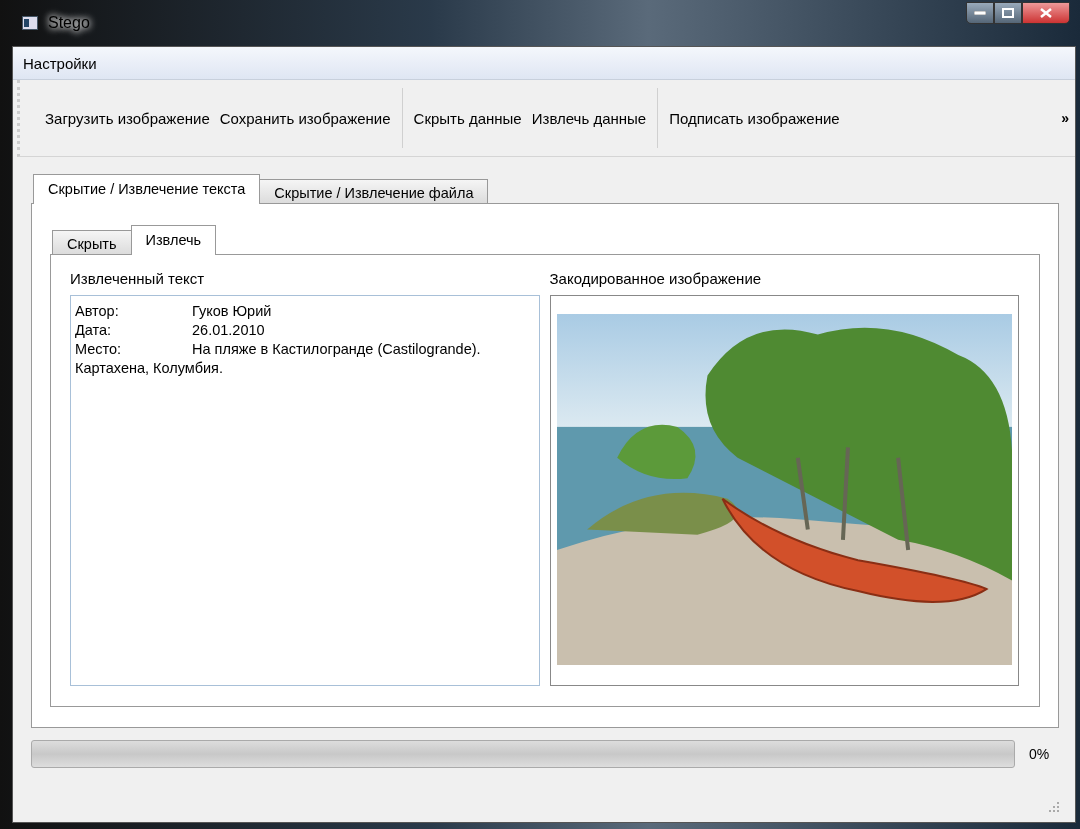 This screenshot has height=829, width=1080. I want to click on progress-percentage: 0%, so click(1040, 754).